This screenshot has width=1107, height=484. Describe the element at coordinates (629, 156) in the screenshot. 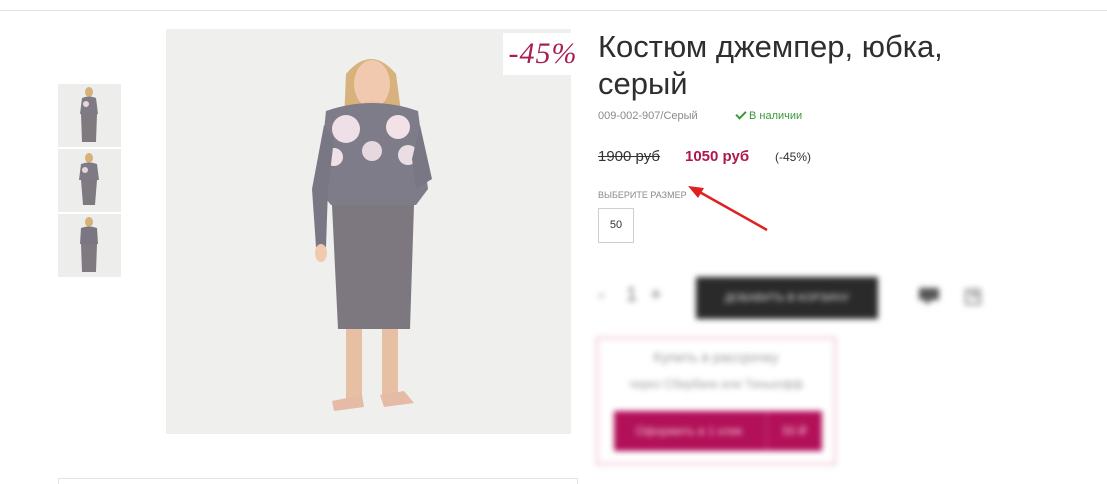

I see `old-price: 1900 руб` at that location.